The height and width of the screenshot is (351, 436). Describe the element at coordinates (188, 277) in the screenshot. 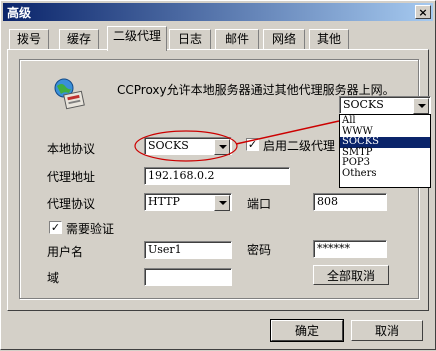

I see `domain-input` at that location.